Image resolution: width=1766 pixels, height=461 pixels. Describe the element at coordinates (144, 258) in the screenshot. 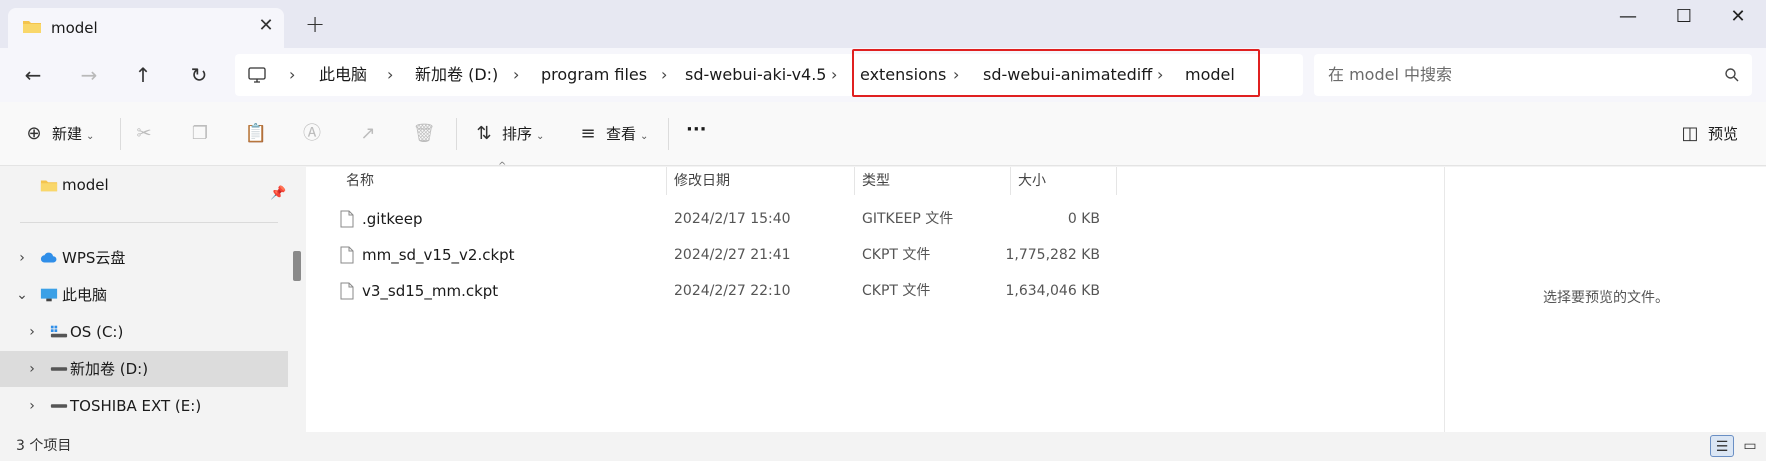

I see `nav-item-wps-cloud: › WPS云盘` at that location.